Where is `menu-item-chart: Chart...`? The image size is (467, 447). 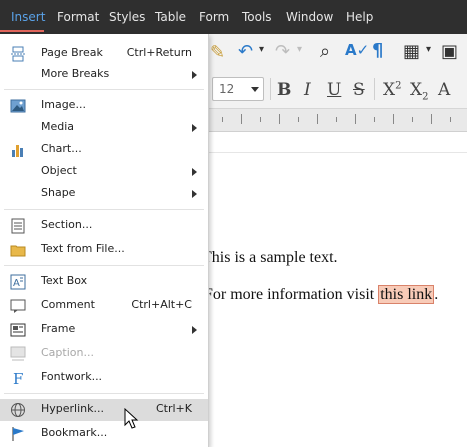
menu-item-chart: Chart... is located at coordinates (104, 150).